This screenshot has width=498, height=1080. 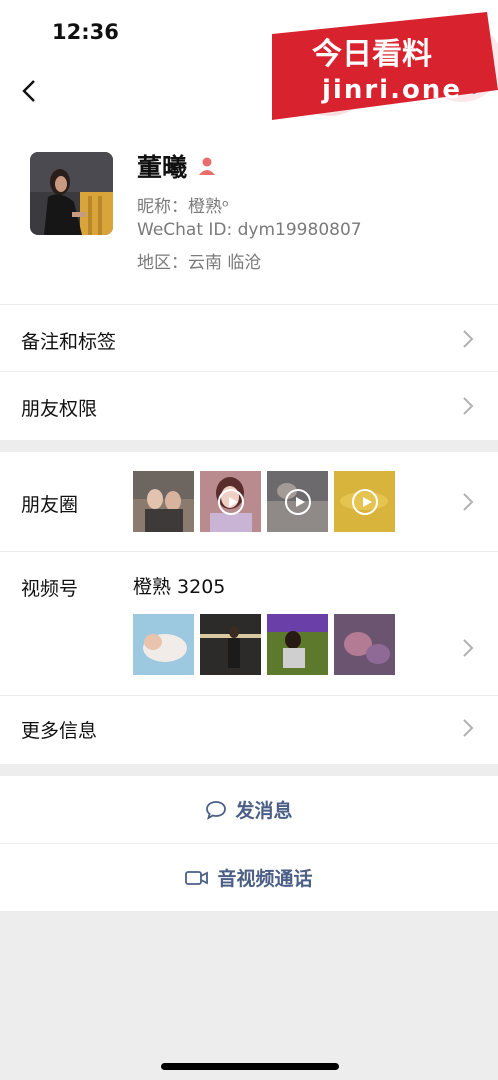 I want to click on video-camera-icon, so click(x=197, y=877).